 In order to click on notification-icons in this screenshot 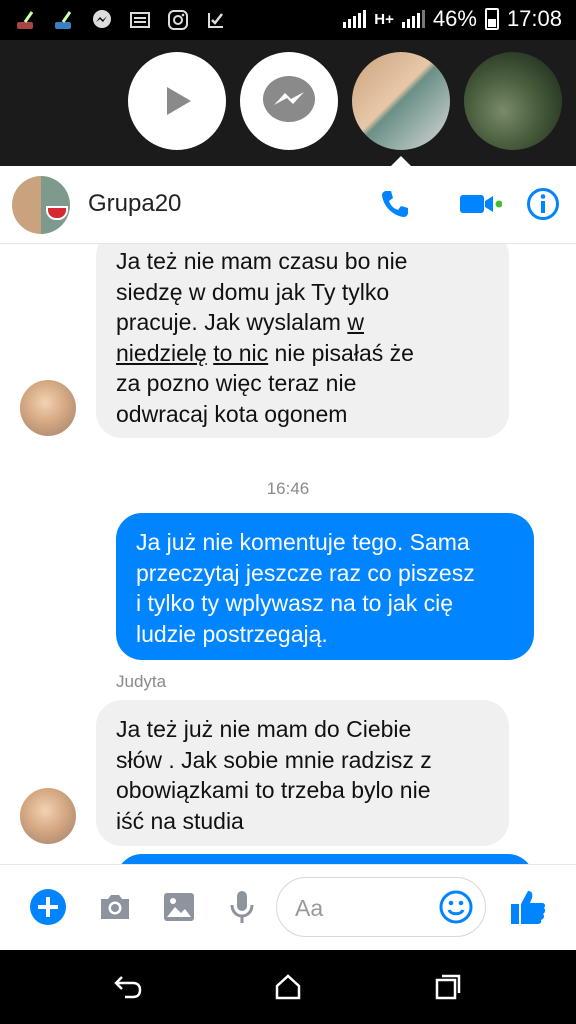, I will do `click(121, 20)`.